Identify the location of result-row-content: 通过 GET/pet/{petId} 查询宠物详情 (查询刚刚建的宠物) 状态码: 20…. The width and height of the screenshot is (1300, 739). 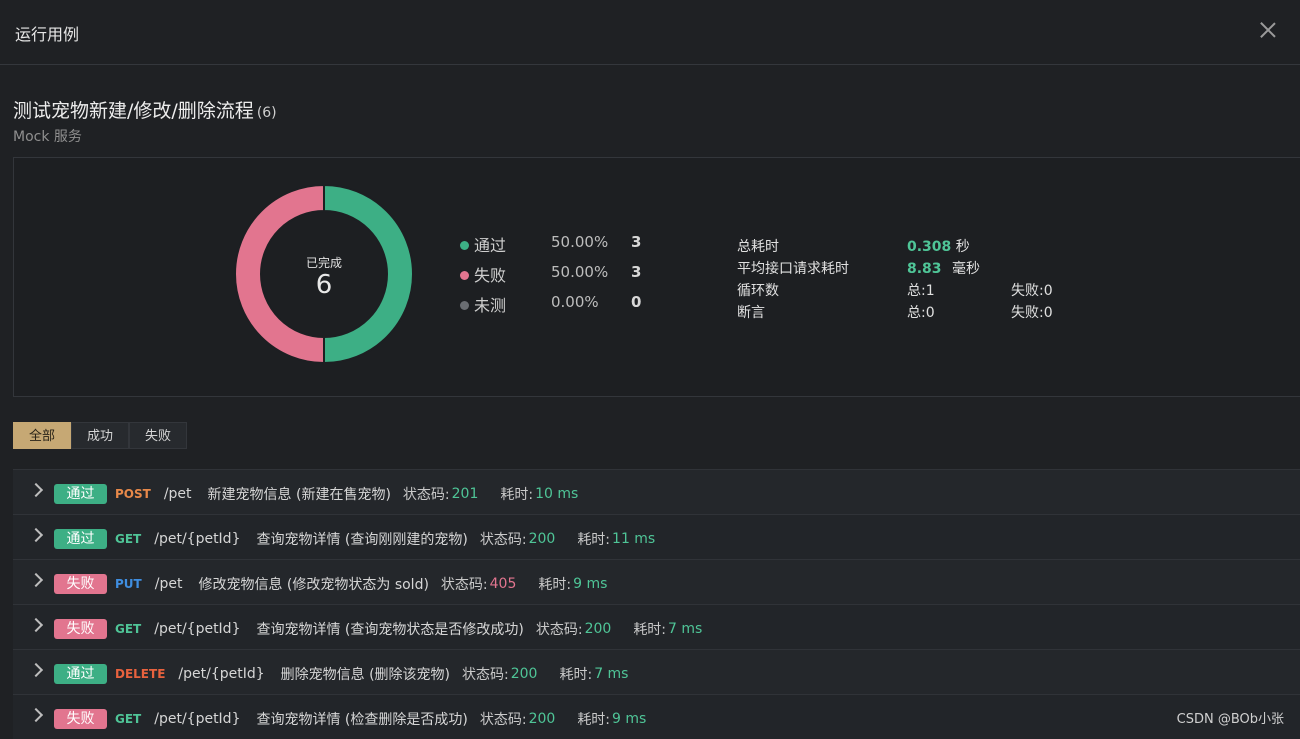
(354, 539).